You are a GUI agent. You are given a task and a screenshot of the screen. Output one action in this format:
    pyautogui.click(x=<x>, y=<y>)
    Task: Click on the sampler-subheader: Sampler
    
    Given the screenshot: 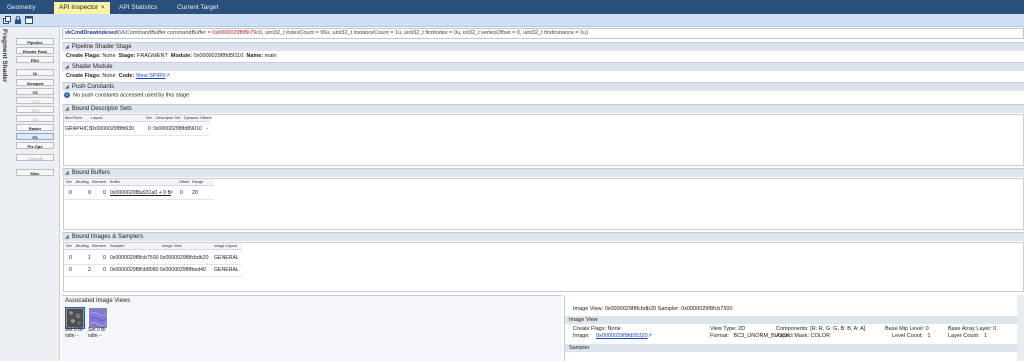 What is the action you would take?
    pyautogui.click(x=794, y=348)
    